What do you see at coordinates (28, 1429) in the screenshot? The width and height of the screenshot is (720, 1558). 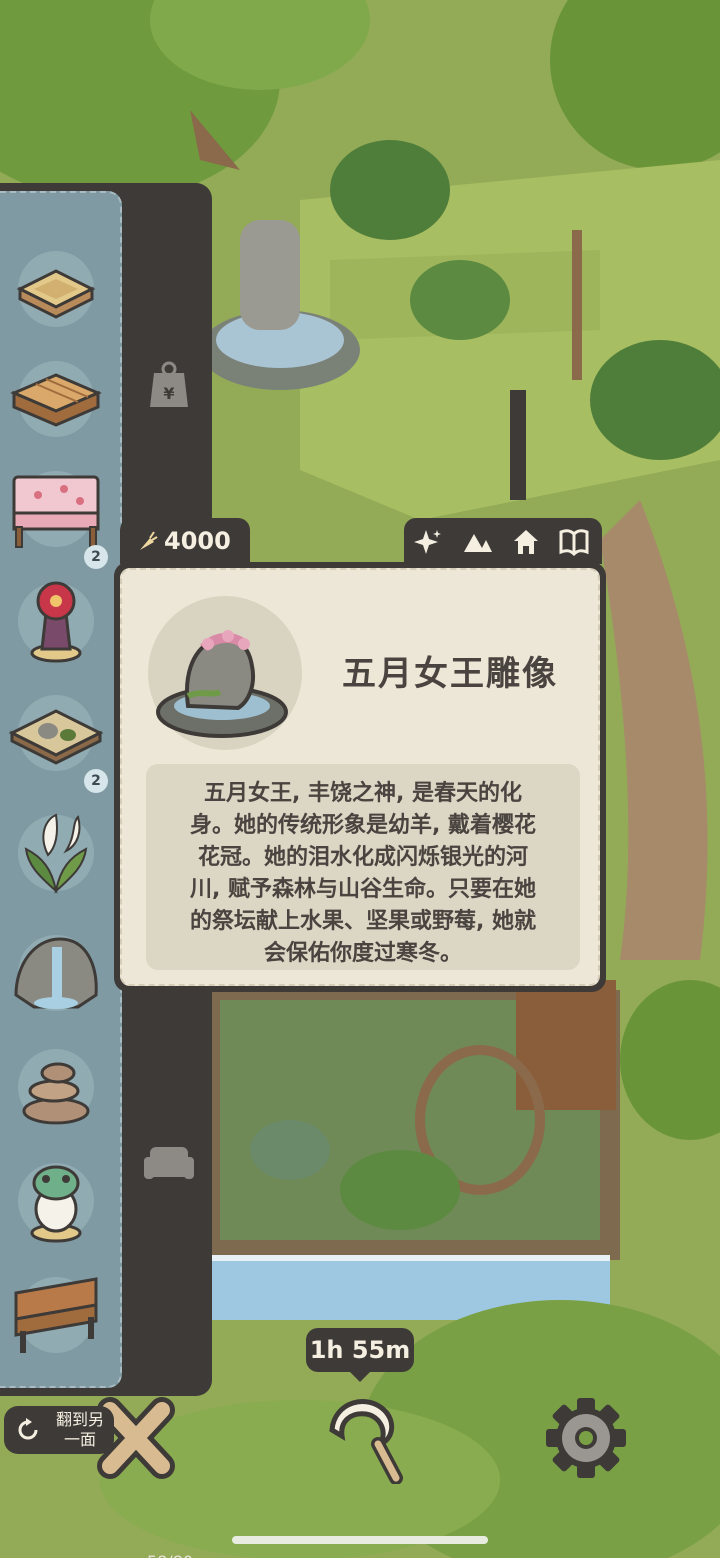 I see `rotate-icon` at bounding box center [28, 1429].